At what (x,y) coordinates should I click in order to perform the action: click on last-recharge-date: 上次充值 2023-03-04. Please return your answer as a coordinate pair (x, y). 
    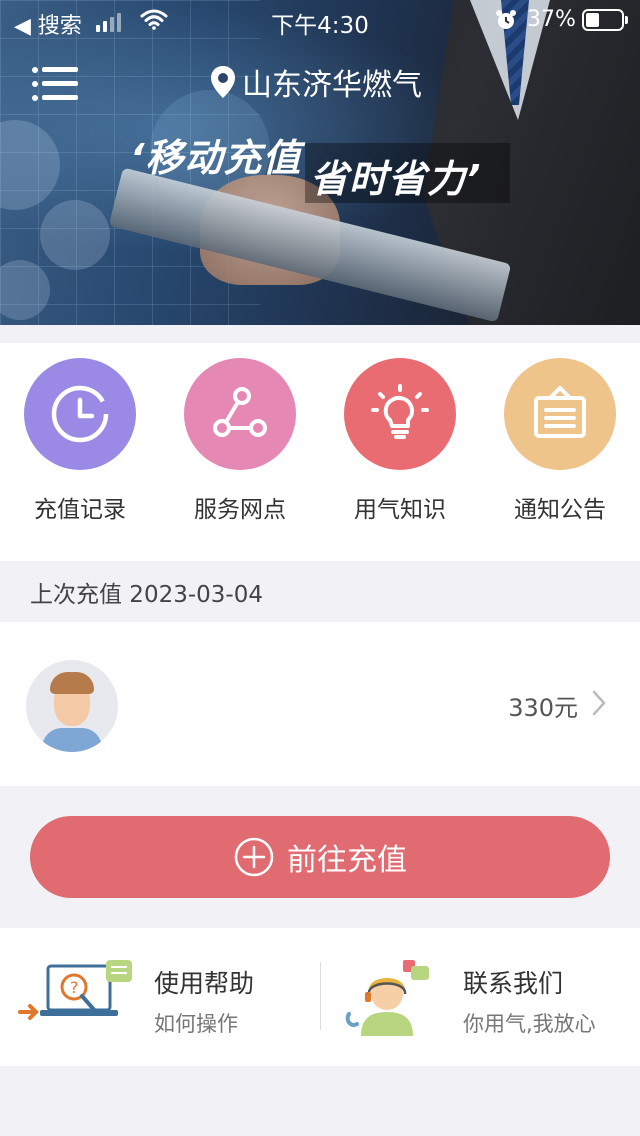
    Looking at the image, I should click on (146, 595).